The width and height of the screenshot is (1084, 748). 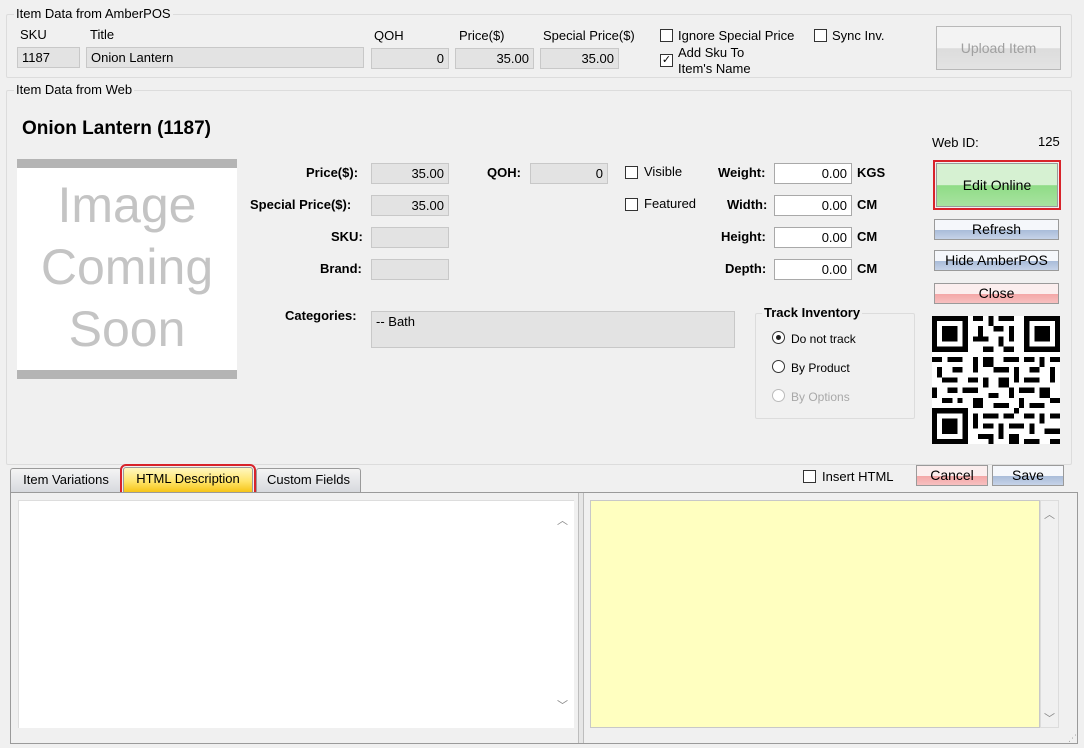 What do you see at coordinates (778, 395) in the screenshot?
I see `by-options-radio` at bounding box center [778, 395].